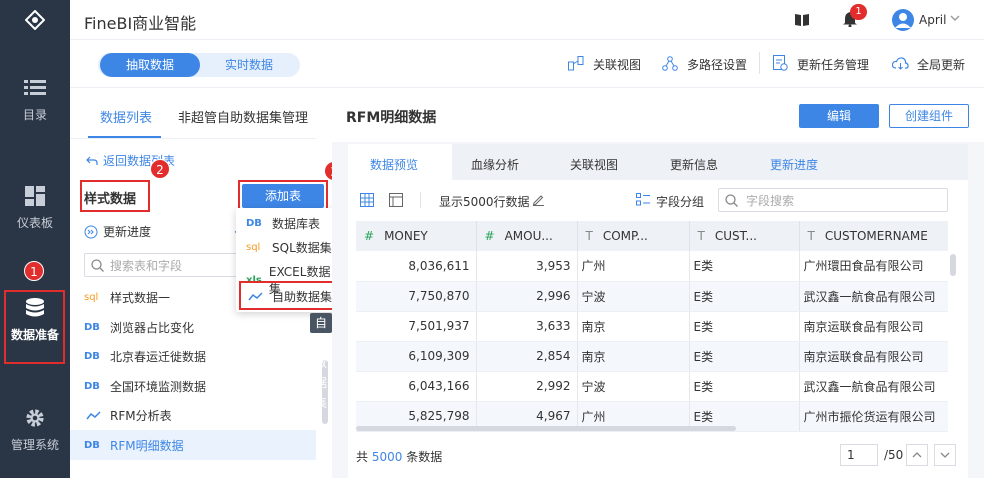  Describe the element at coordinates (34, 223) in the screenshot. I see `nav-label: 仪表板` at that location.